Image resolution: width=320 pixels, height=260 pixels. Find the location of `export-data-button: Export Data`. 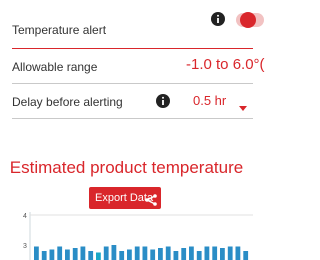

export-data-button: Export Data is located at coordinates (125, 198).